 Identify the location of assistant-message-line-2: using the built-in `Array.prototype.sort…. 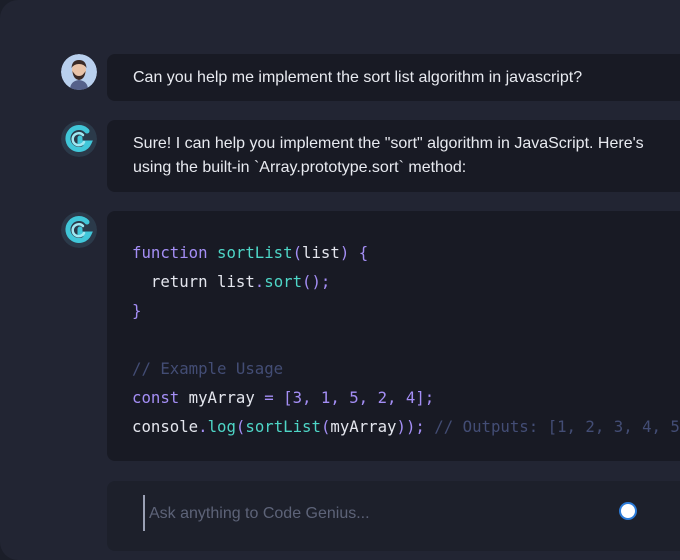
(300, 167).